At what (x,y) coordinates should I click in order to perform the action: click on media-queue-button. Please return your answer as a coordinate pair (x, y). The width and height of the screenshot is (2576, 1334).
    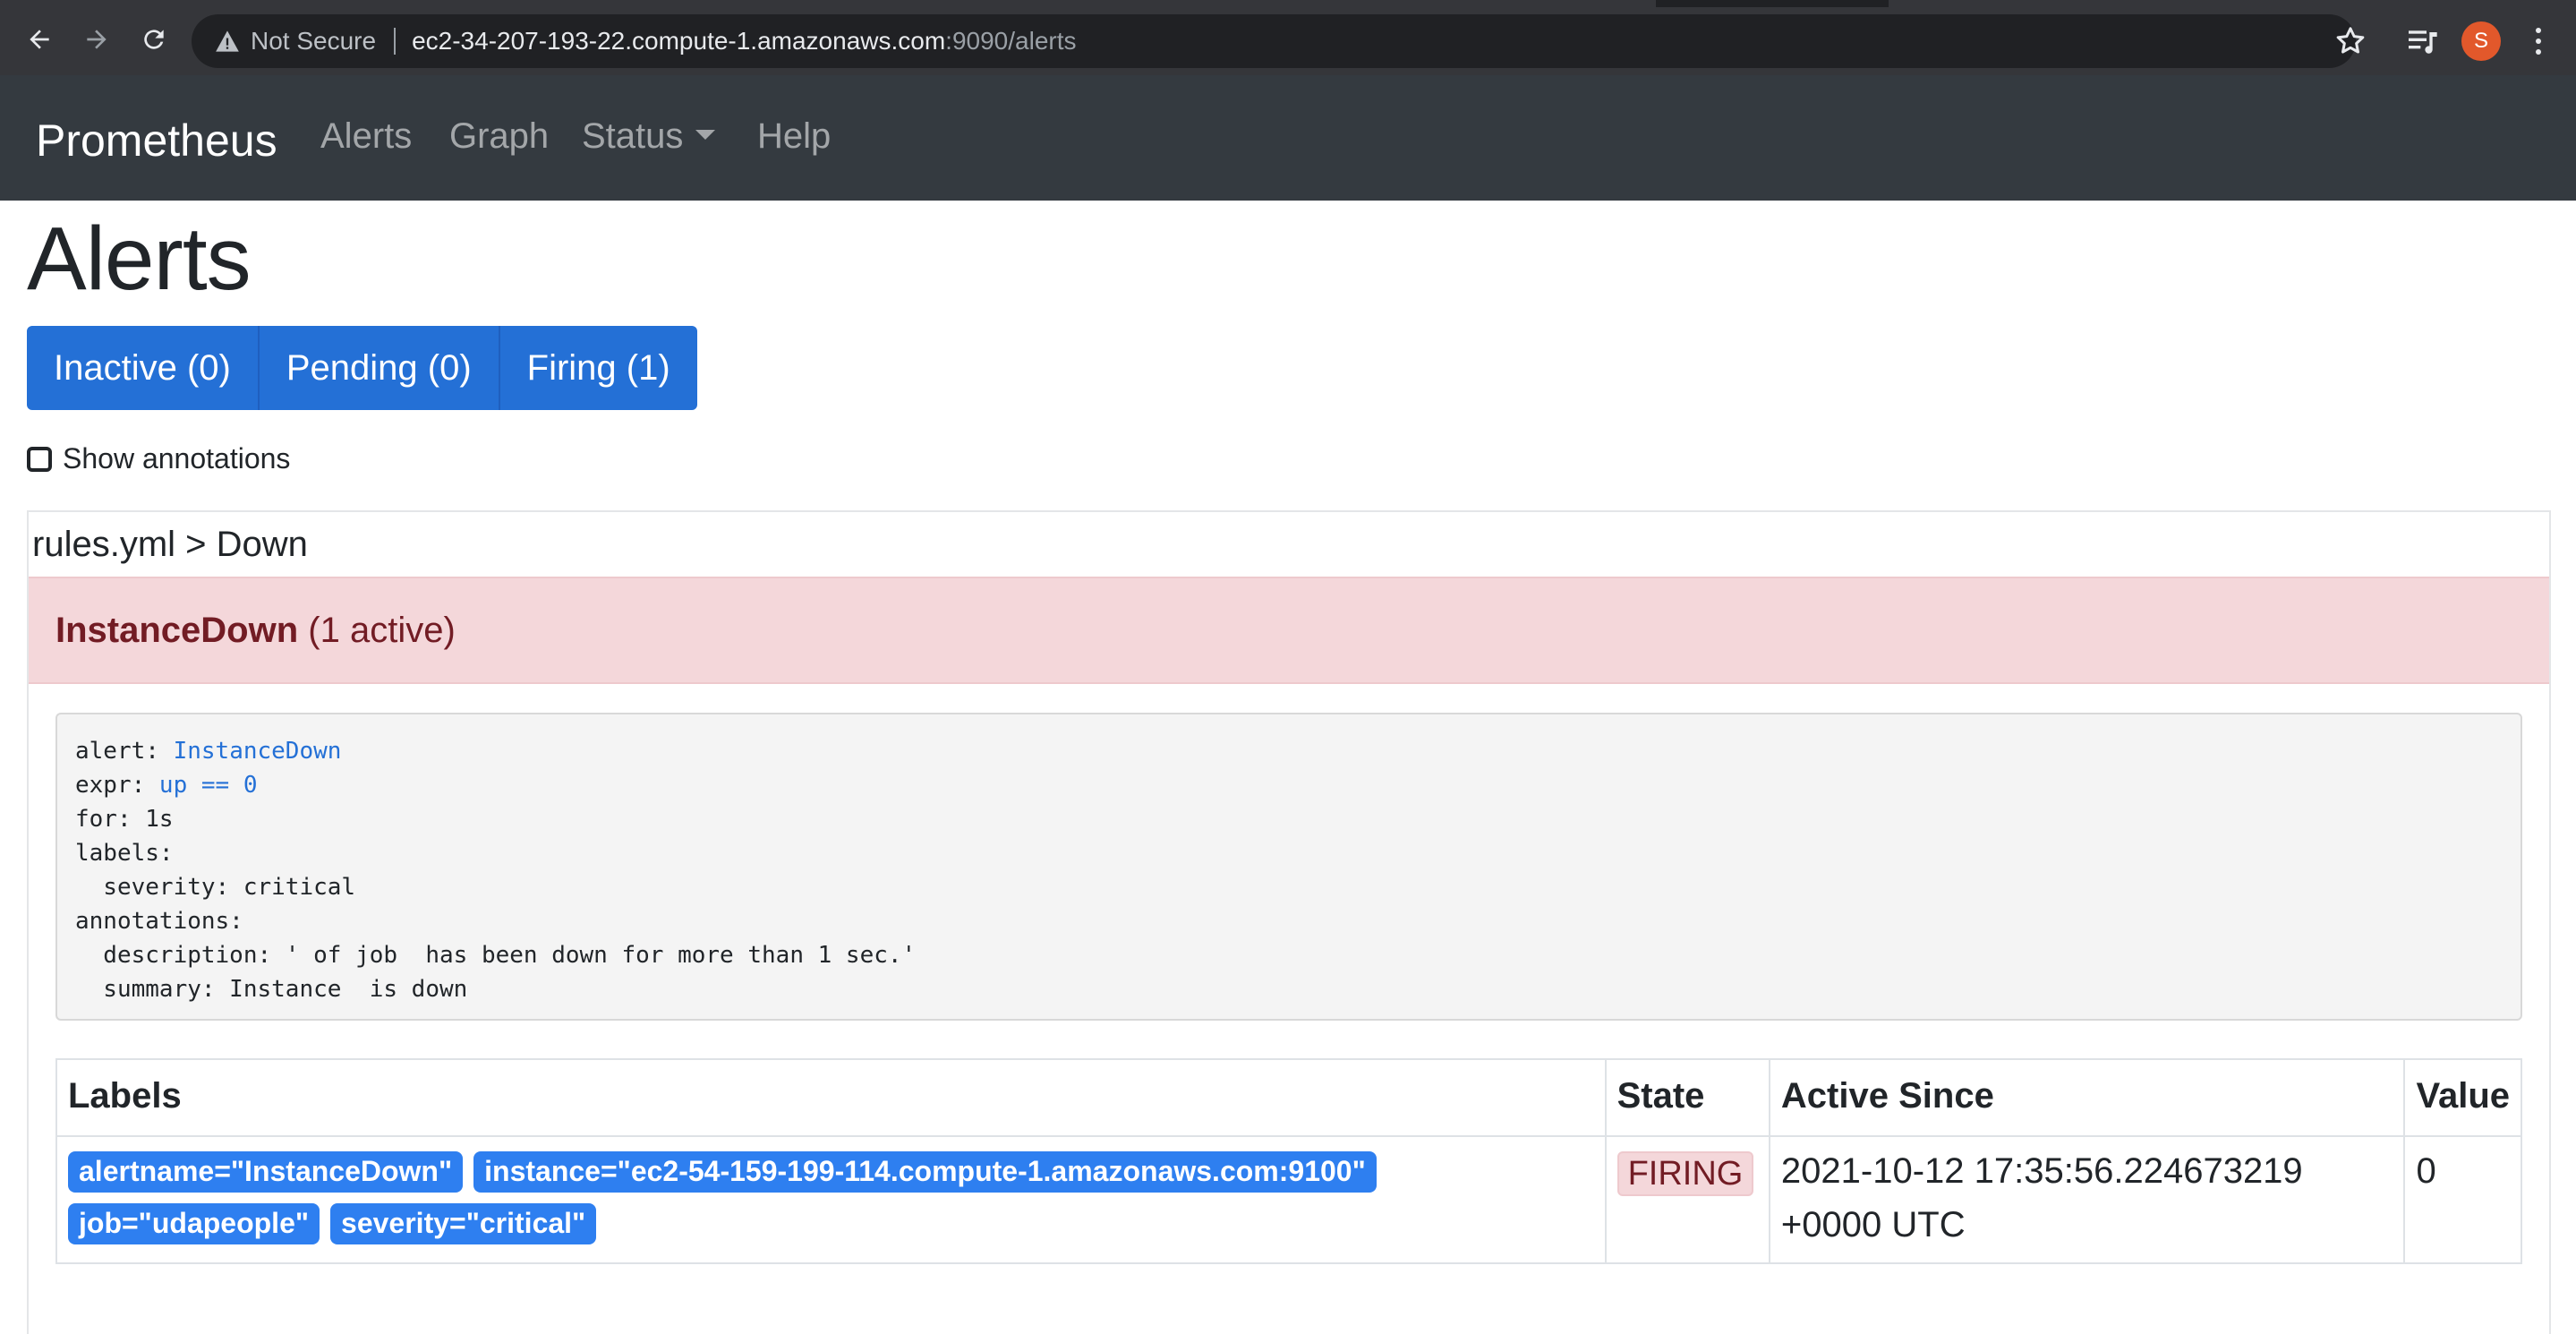
    Looking at the image, I should click on (2422, 41).